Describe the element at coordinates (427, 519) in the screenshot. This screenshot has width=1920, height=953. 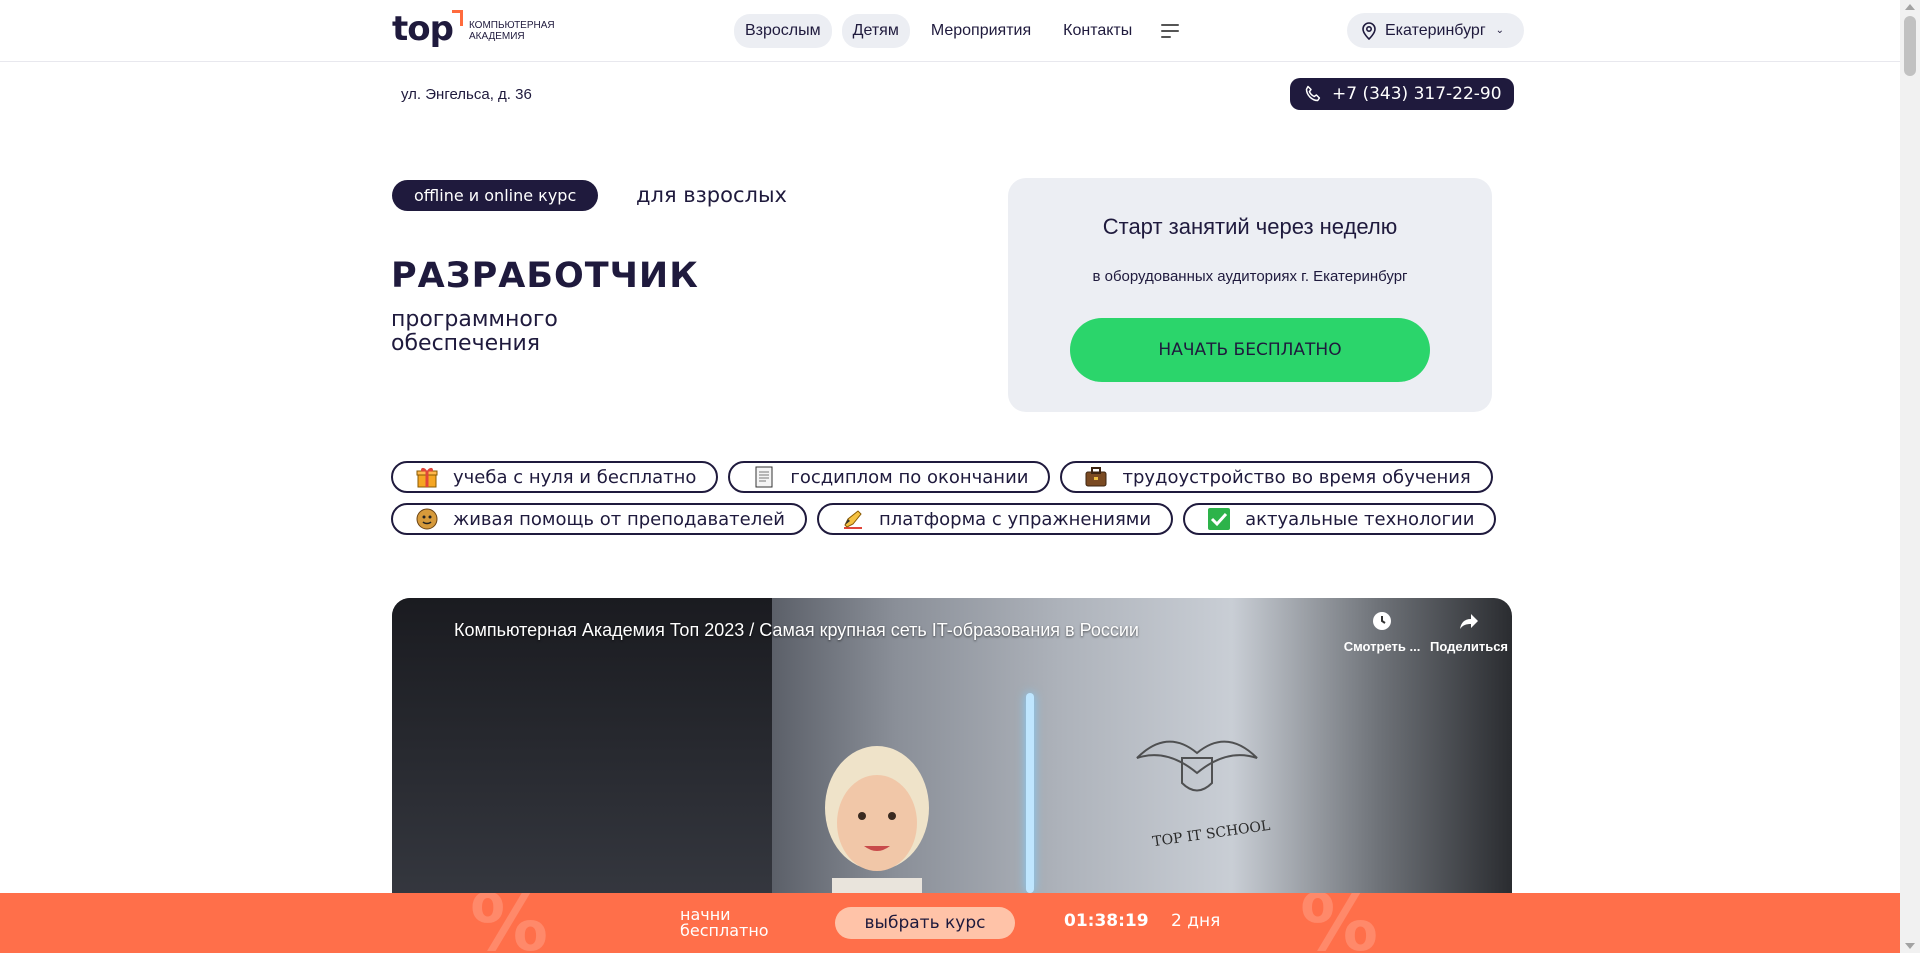
I see `teacher-icon` at that location.